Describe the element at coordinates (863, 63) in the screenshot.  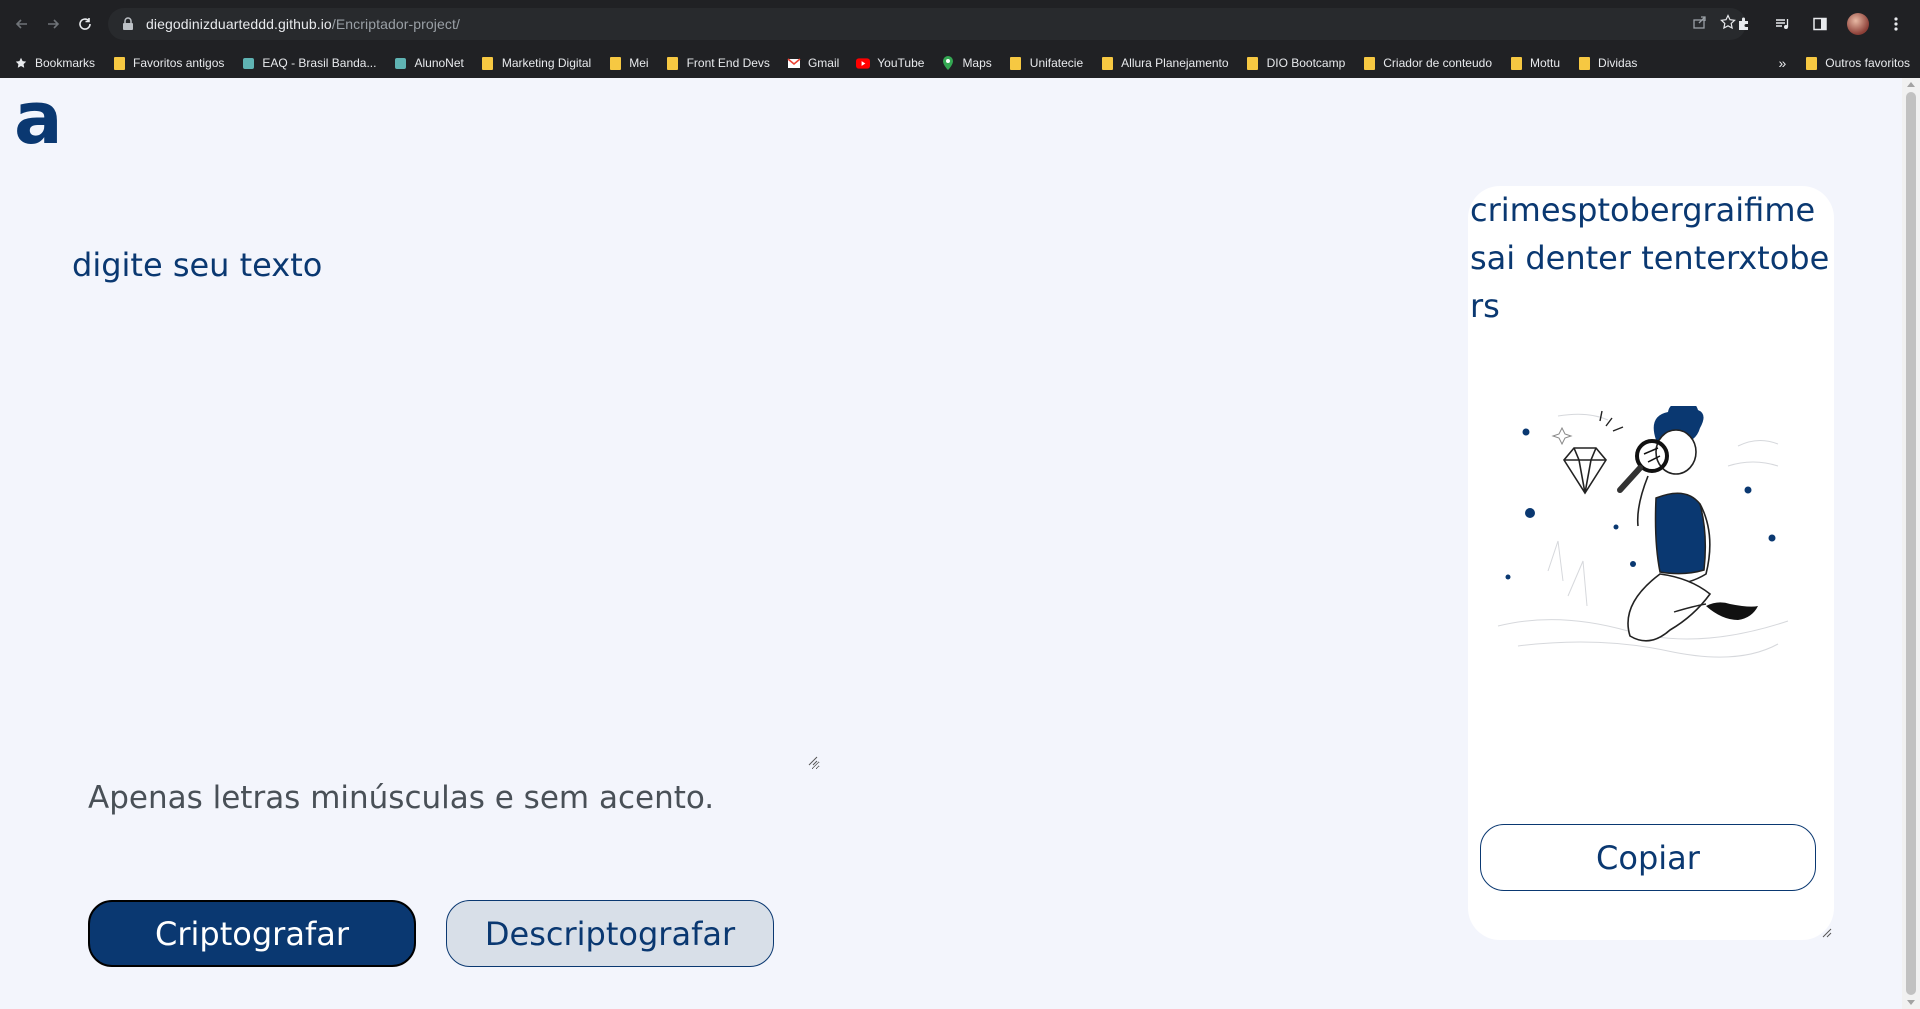
I see `youtube-icon` at that location.